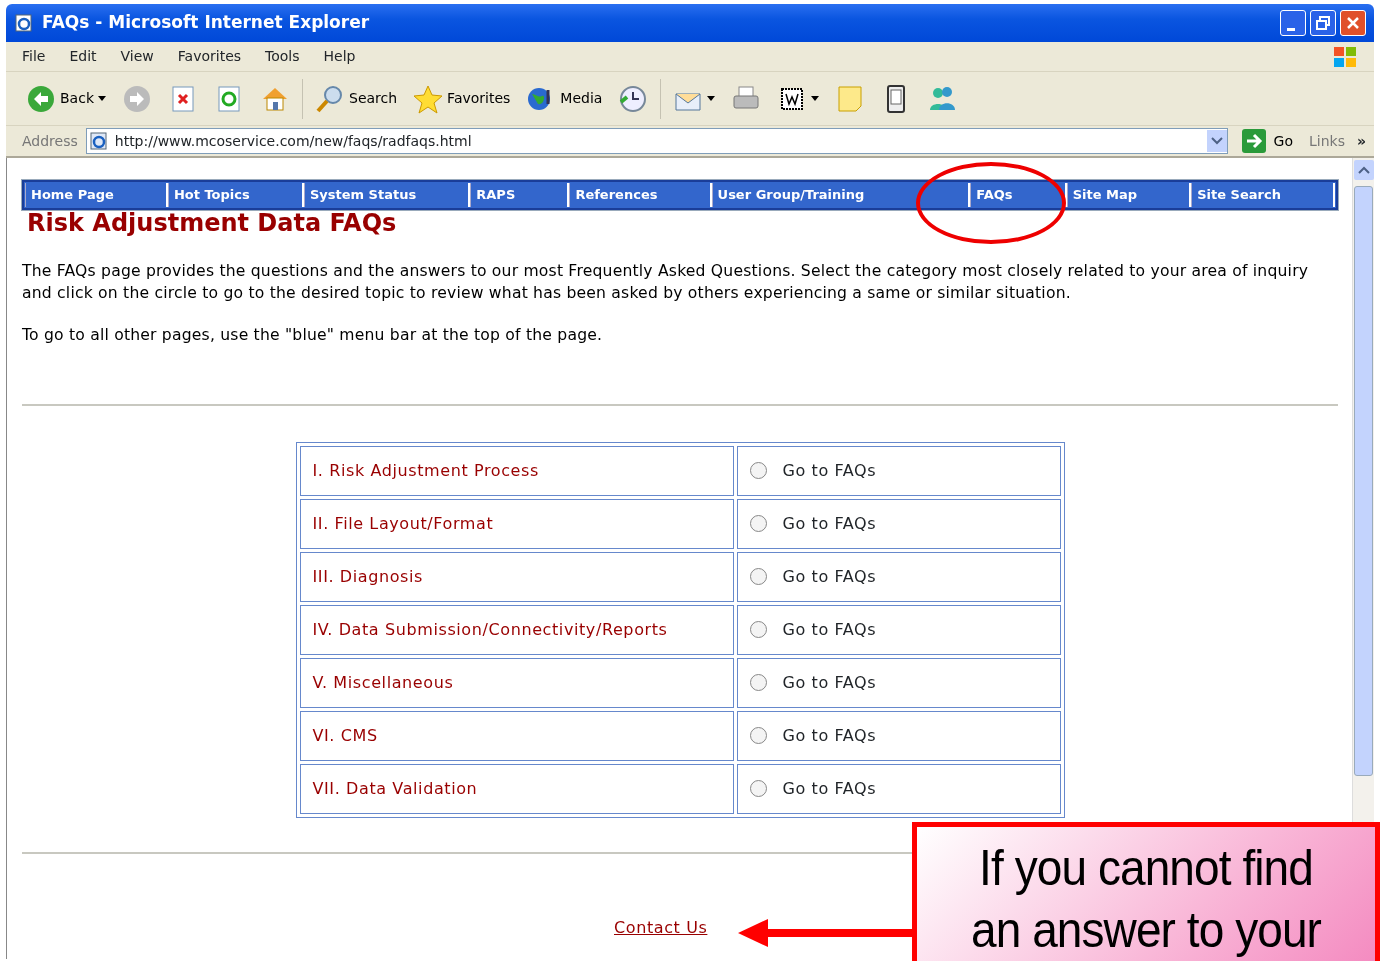 The height and width of the screenshot is (961, 1380). Describe the element at coordinates (137, 56) in the screenshot. I see `menu-item: View` at that location.